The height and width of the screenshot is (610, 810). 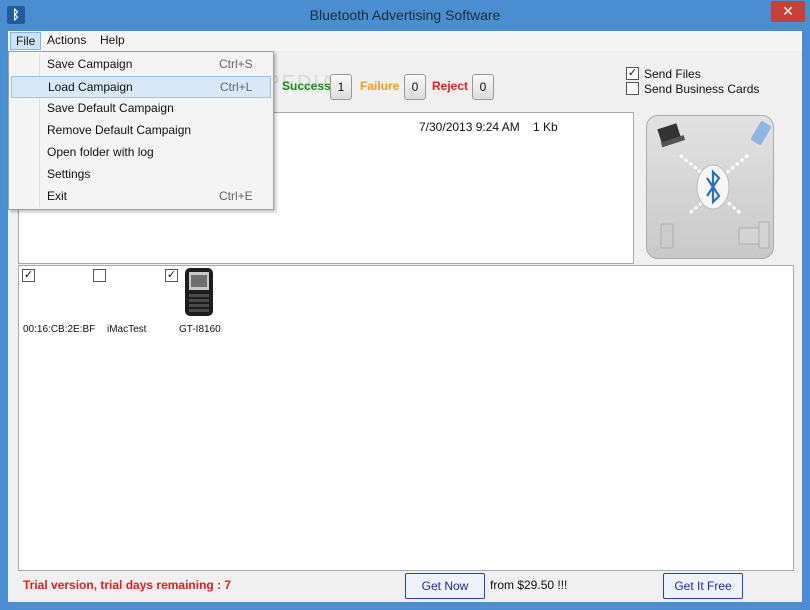 What do you see at coordinates (236, 64) in the screenshot?
I see `menu-item-shortcut: Ctrl+S` at bounding box center [236, 64].